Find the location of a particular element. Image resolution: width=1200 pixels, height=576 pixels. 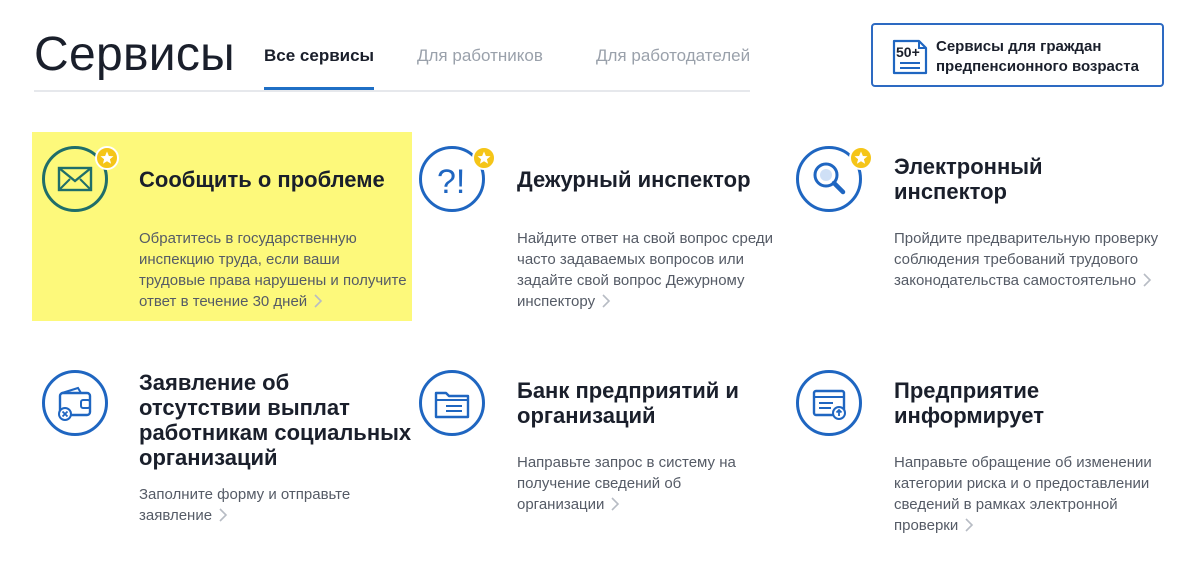

tab-for-workers: Для работников is located at coordinates (480, 67).